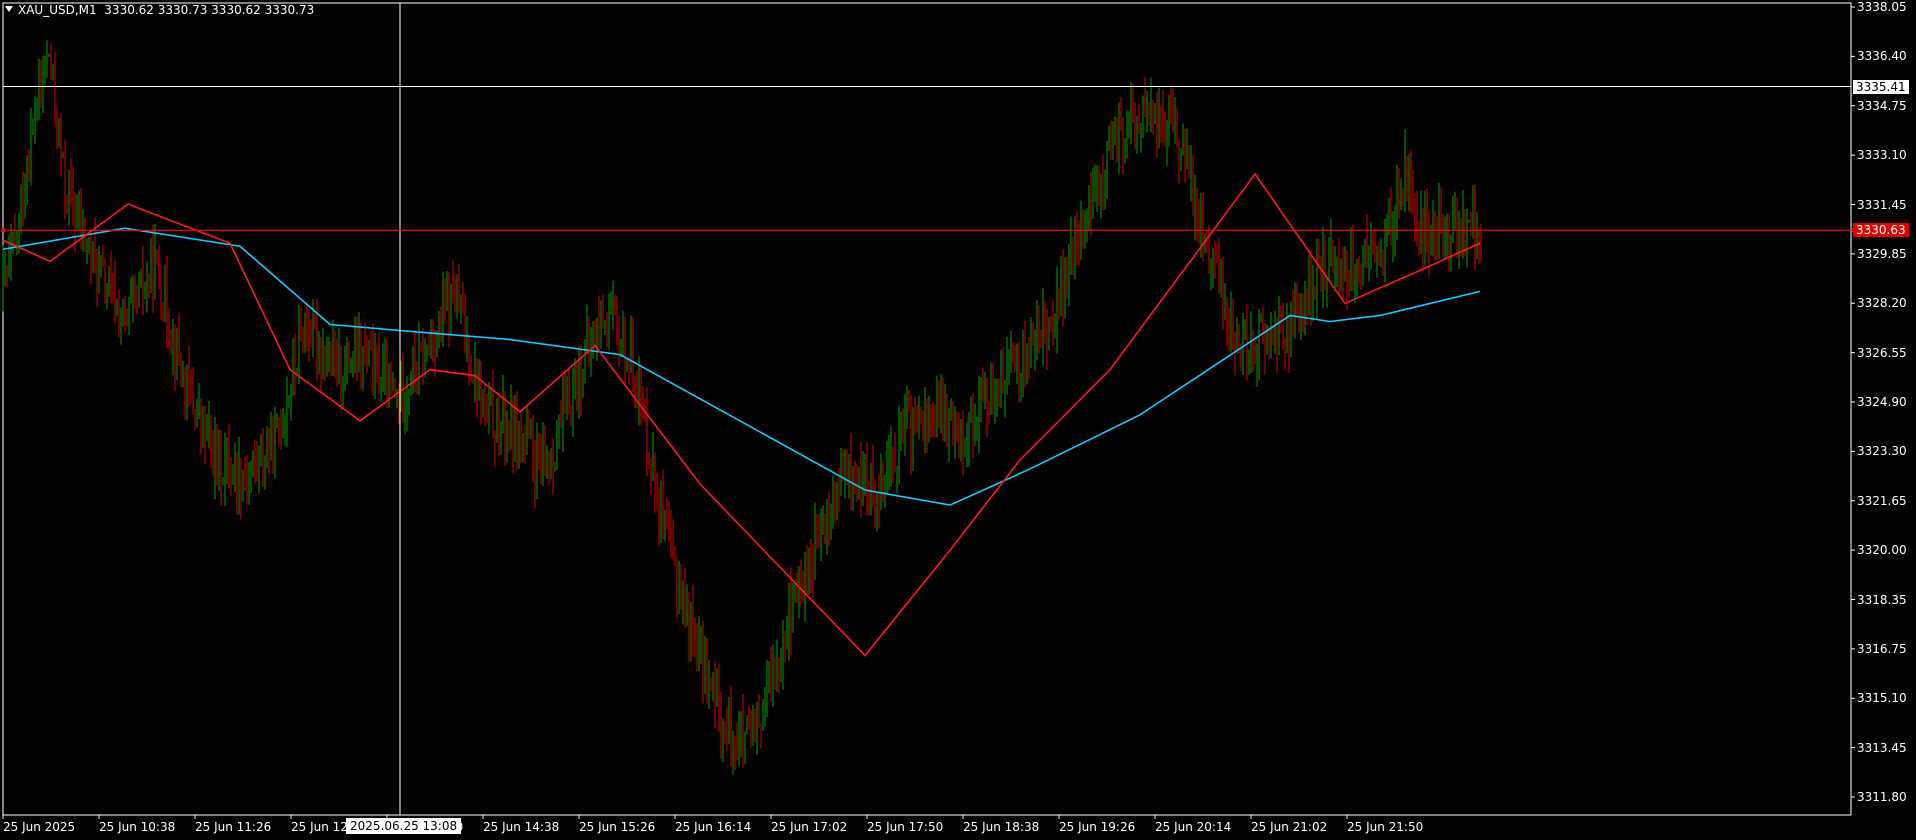 The height and width of the screenshot is (840, 1916). Describe the element at coordinates (1882, 253) in the screenshot. I see `y-tick-label: 3329.85` at that location.